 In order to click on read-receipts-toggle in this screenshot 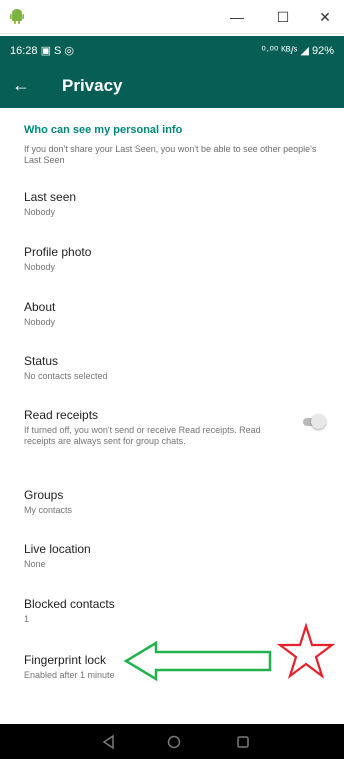, I will do `click(313, 422)`.